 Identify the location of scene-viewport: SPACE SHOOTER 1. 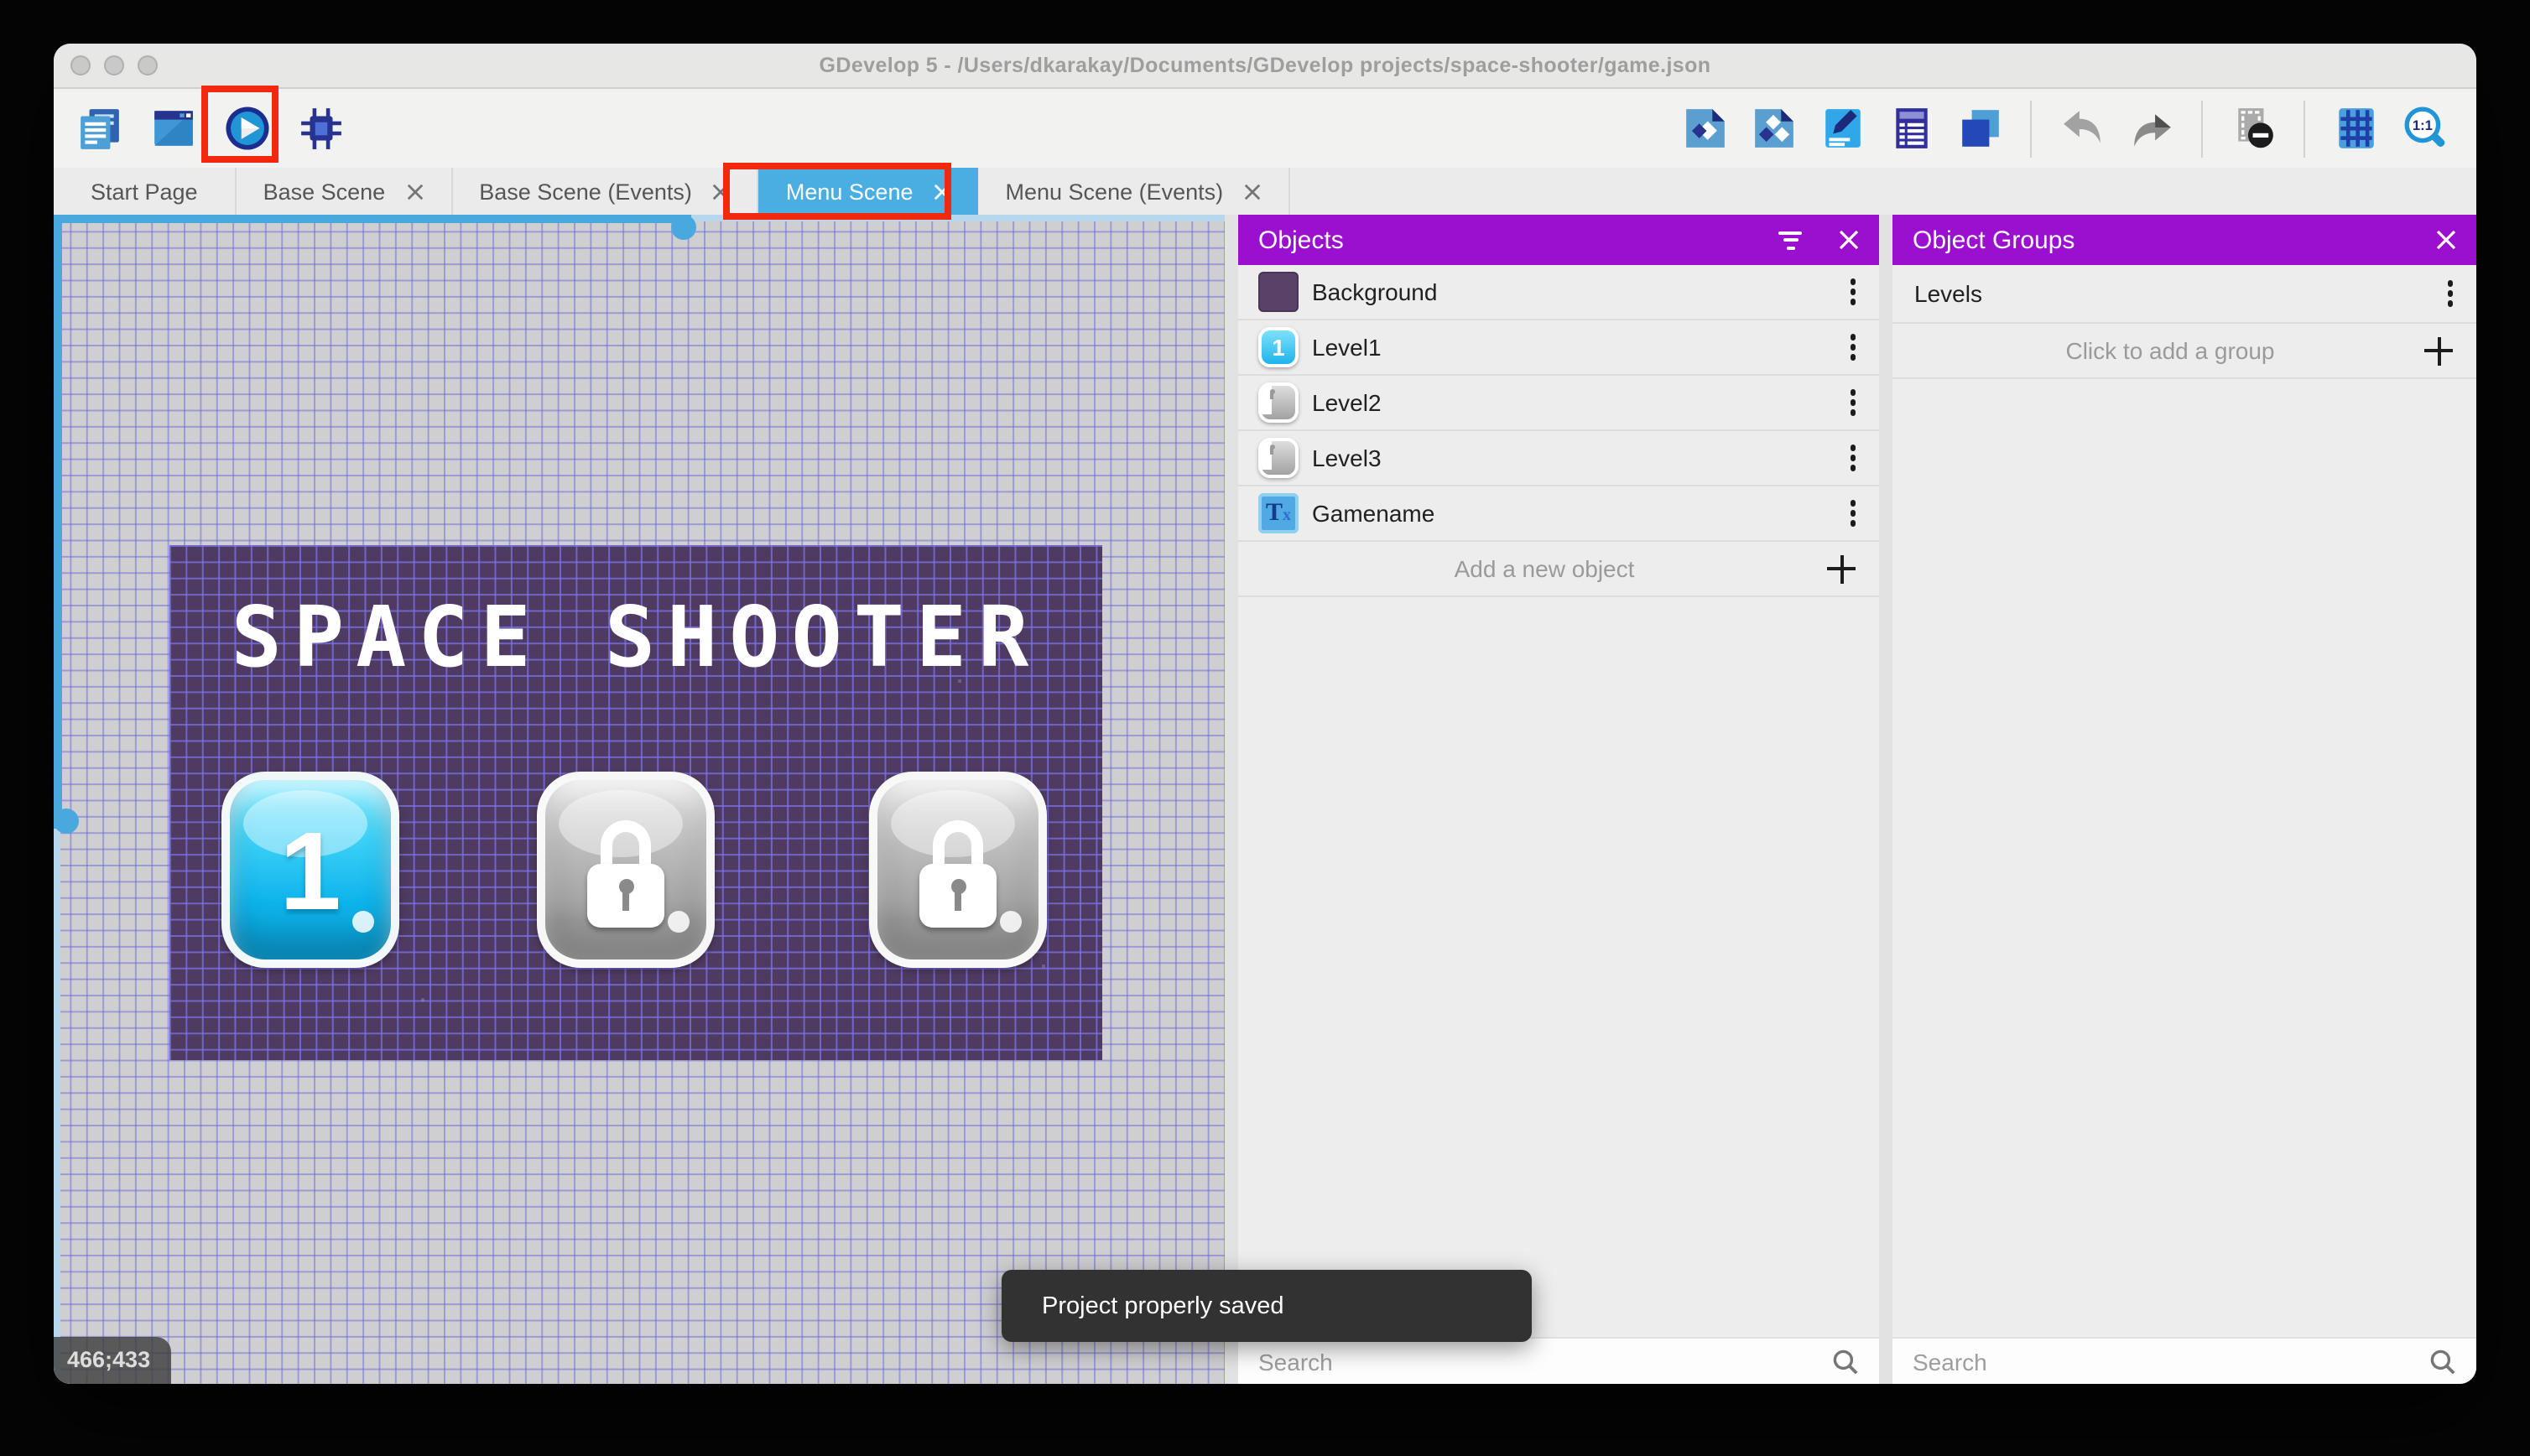
(635, 802).